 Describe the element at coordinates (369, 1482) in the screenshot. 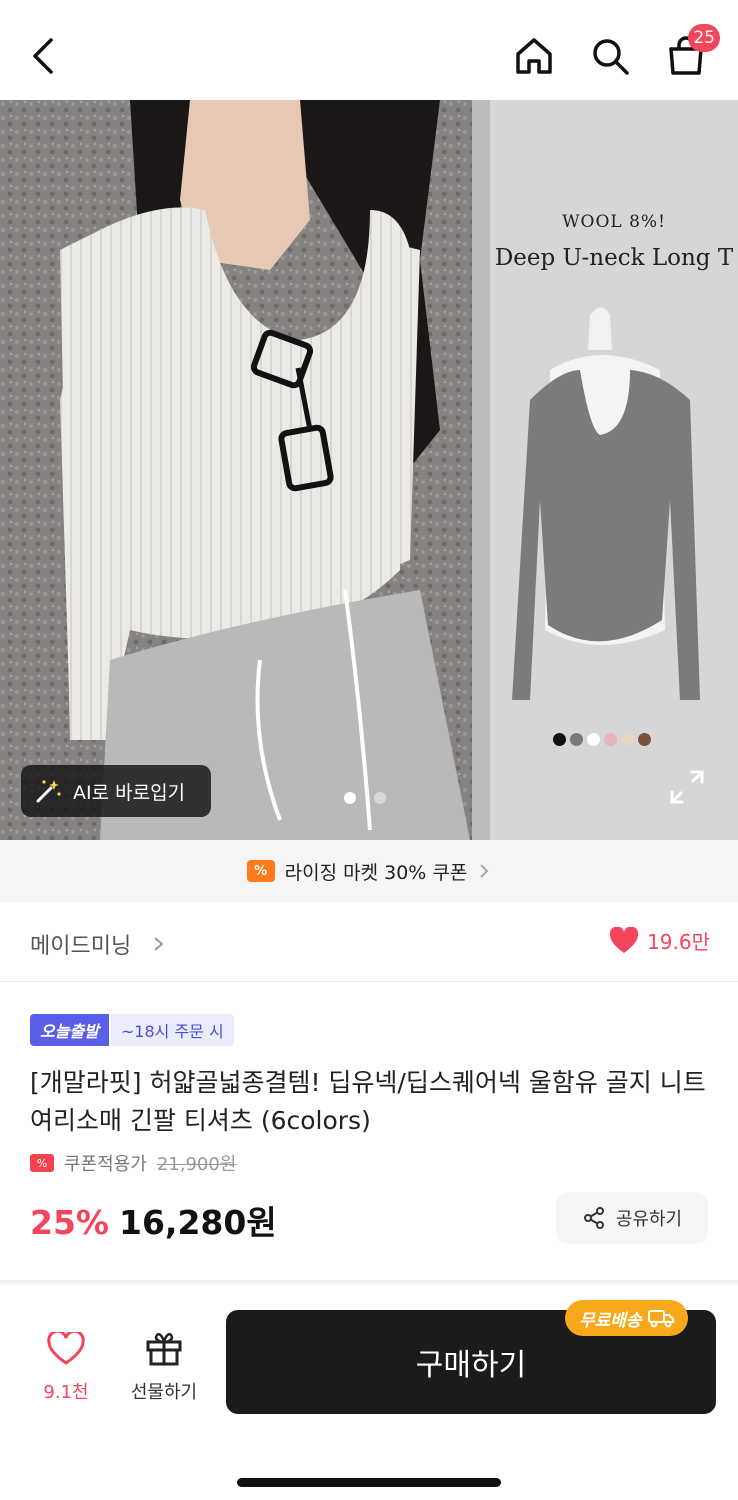

I see `home-indicator` at that location.